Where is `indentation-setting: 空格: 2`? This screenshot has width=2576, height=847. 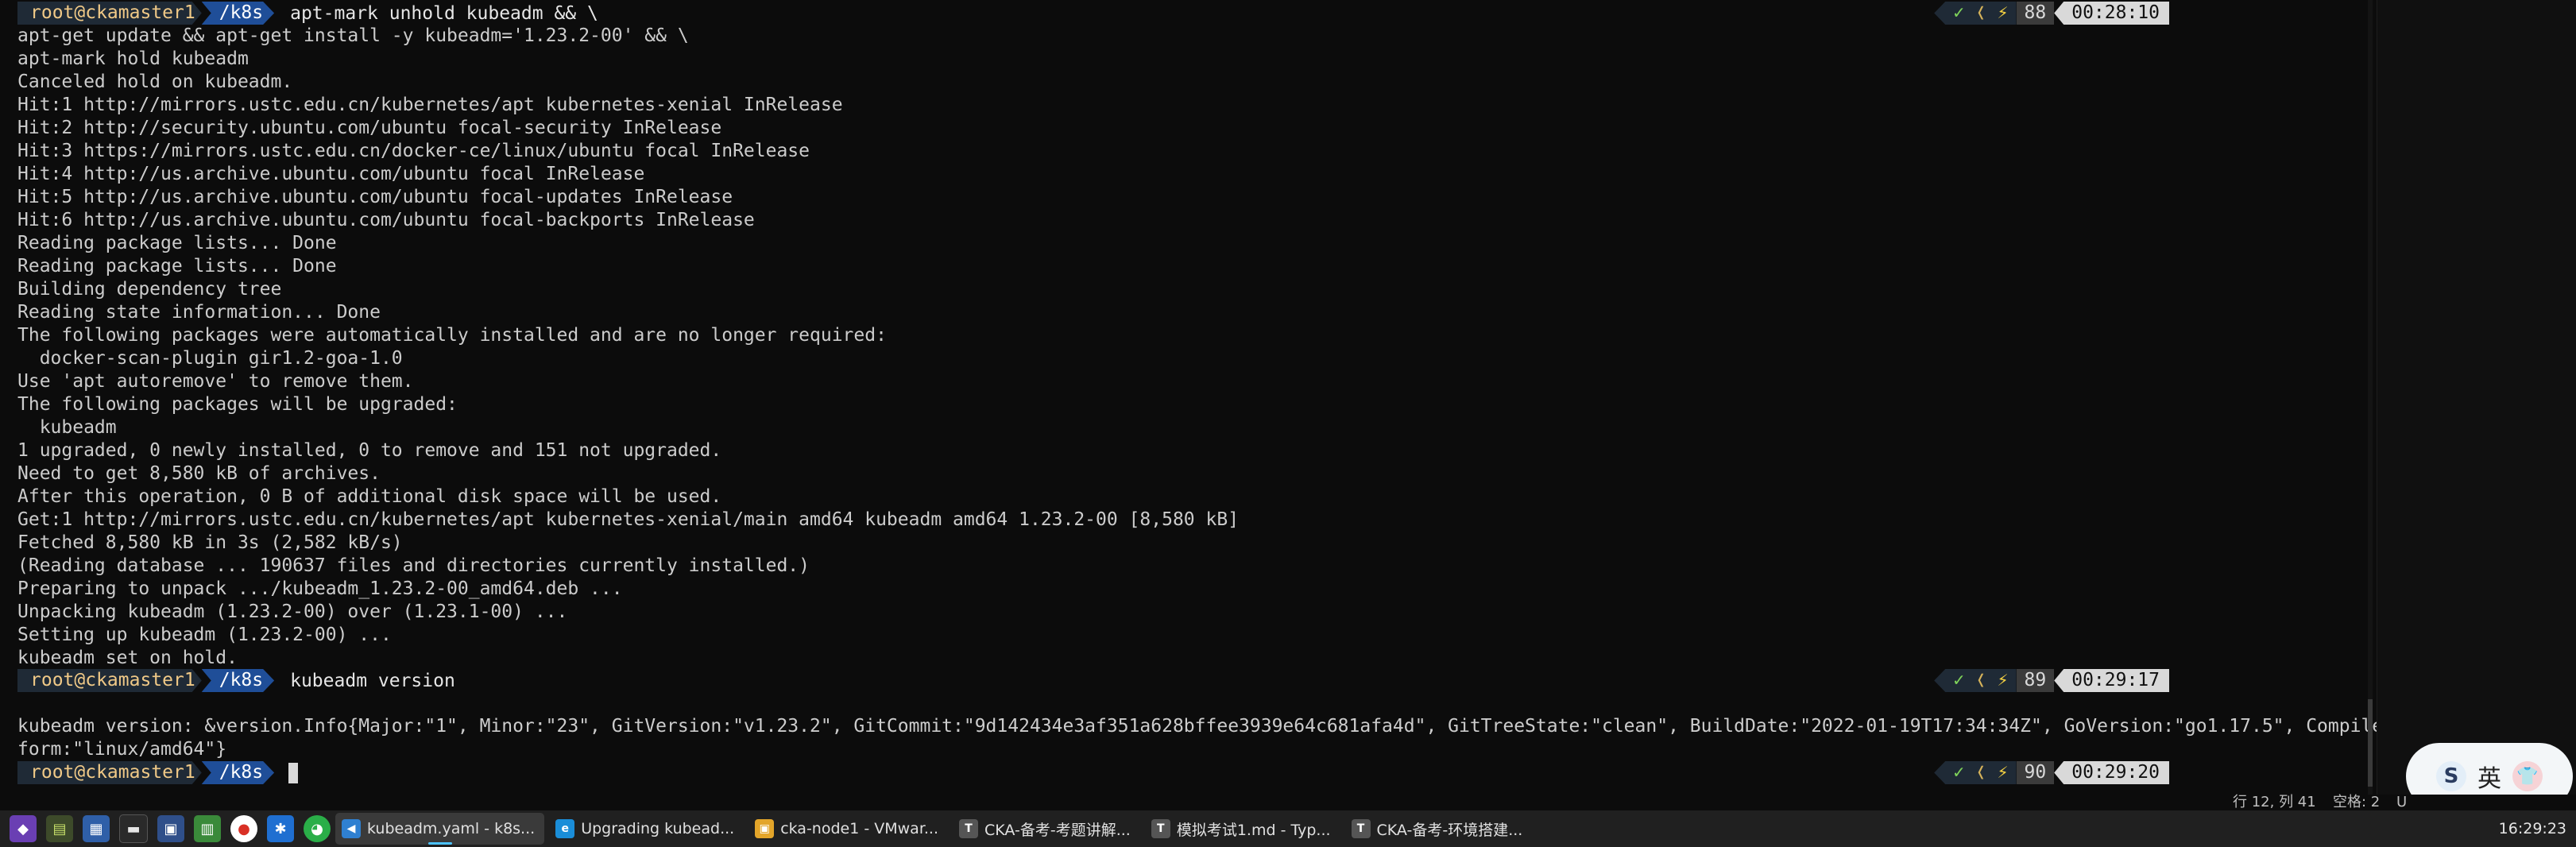 indentation-setting: 空格: 2 is located at coordinates (2357, 802).